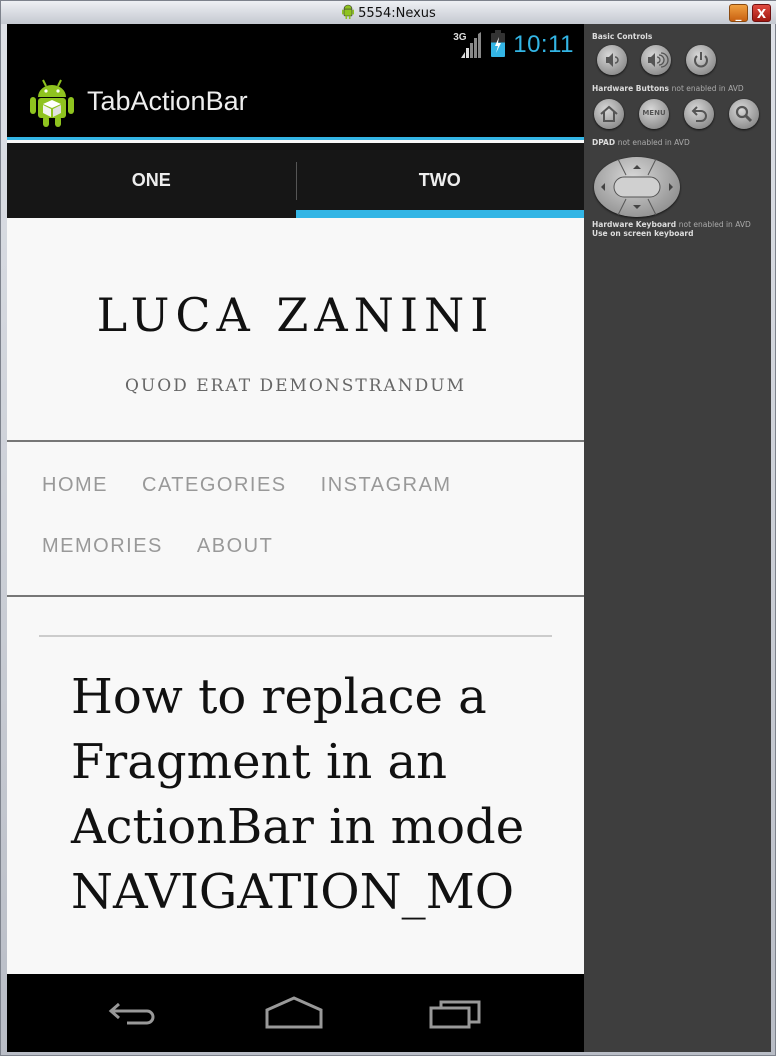 The width and height of the screenshot is (776, 1056). Describe the element at coordinates (738, 13) in the screenshot. I see `minimize-button: _` at that location.